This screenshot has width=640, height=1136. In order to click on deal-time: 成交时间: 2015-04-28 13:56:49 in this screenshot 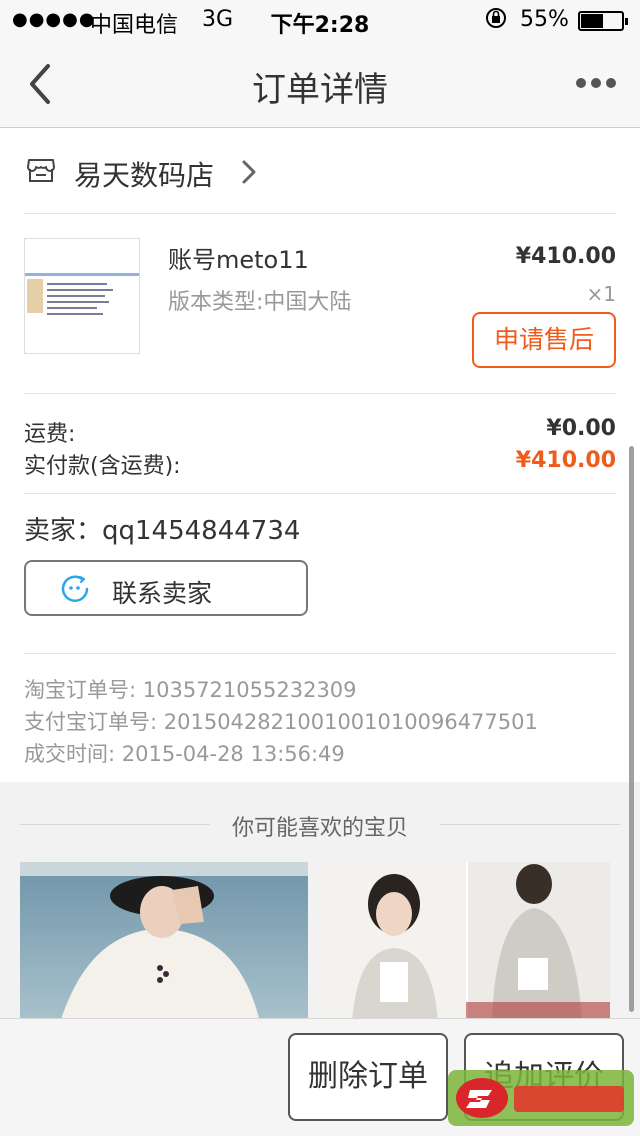, I will do `click(184, 754)`.